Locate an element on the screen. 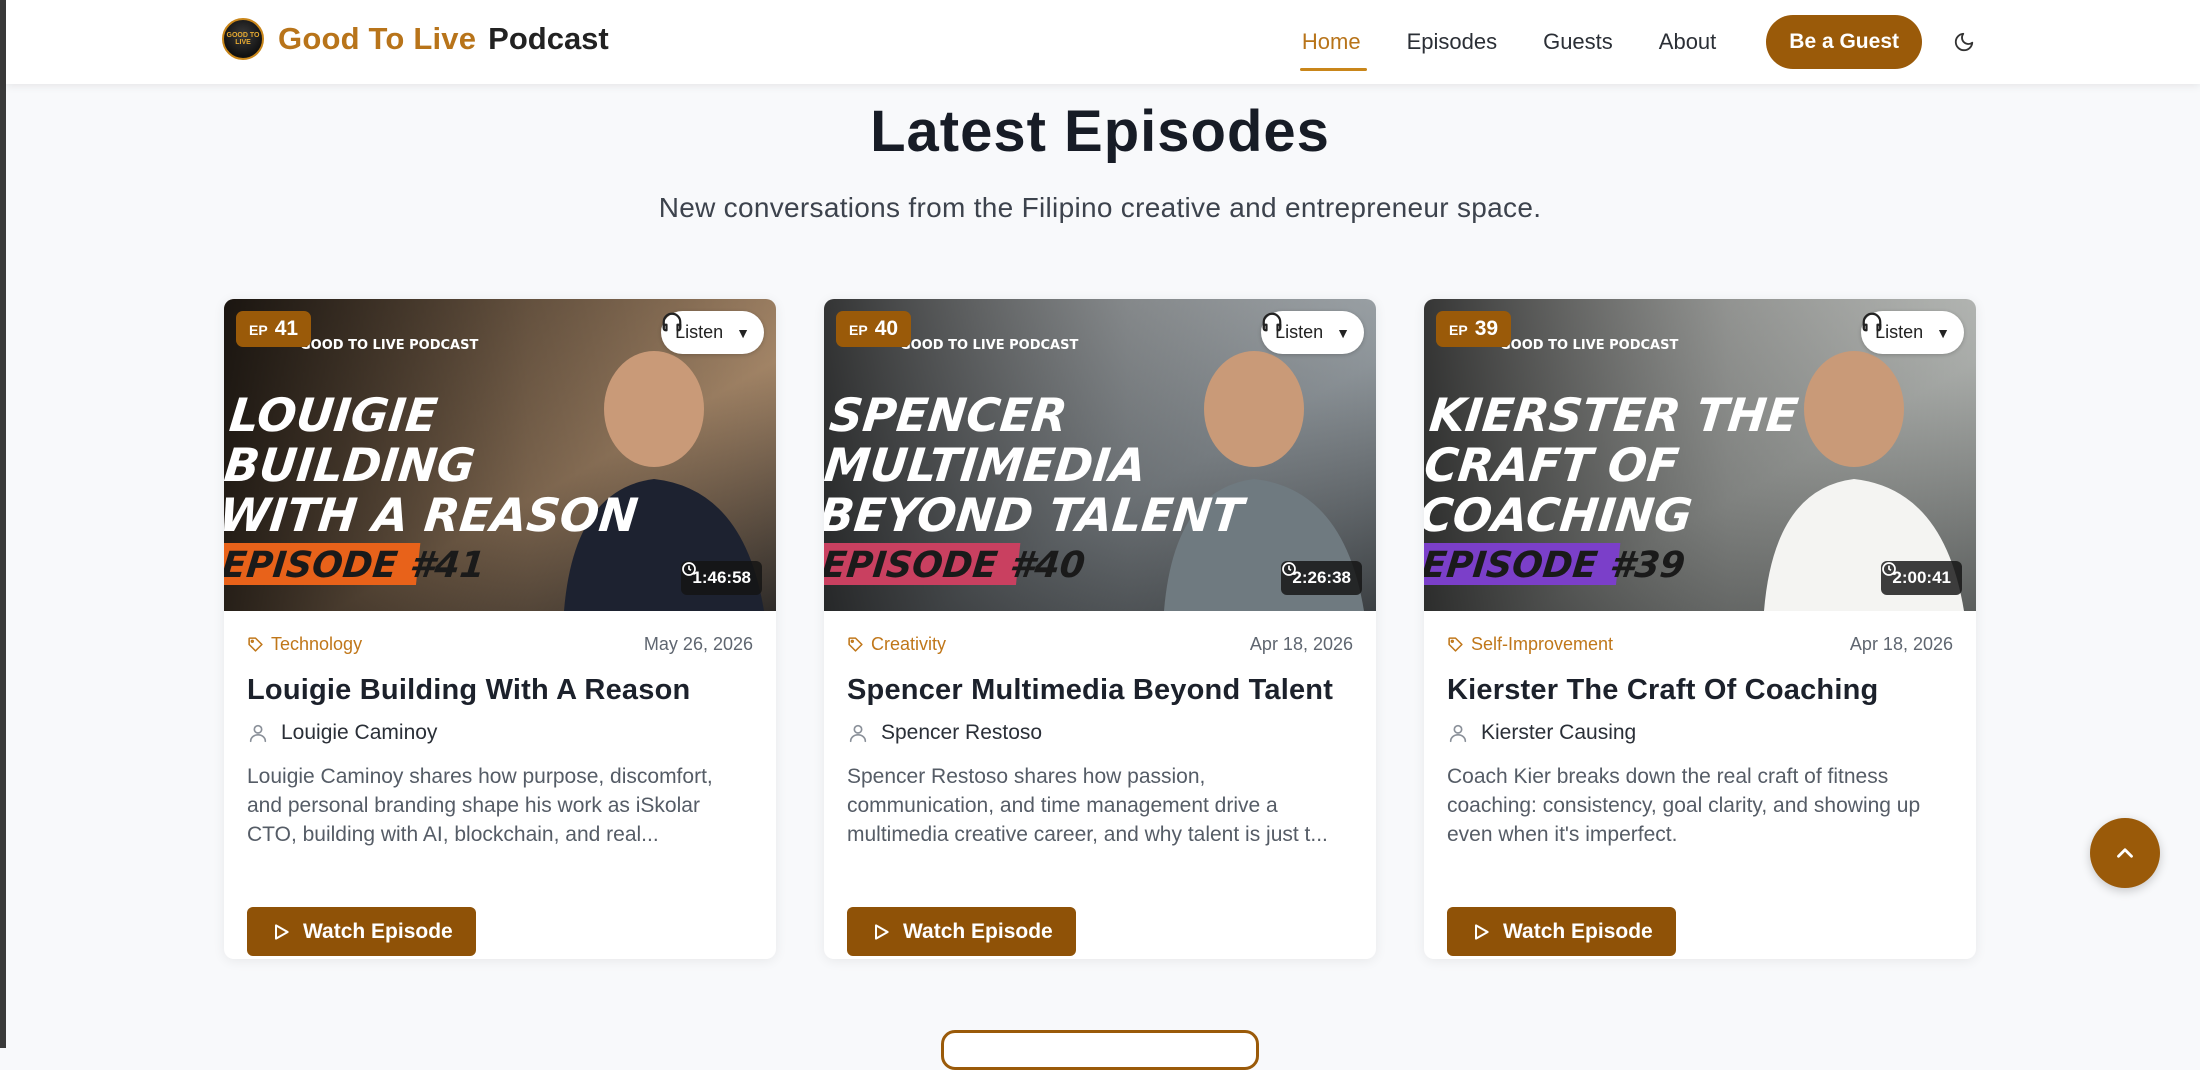 This screenshot has height=1070, width=2200. episode-title: Louigie Building With A Reason is located at coordinates (500, 690).